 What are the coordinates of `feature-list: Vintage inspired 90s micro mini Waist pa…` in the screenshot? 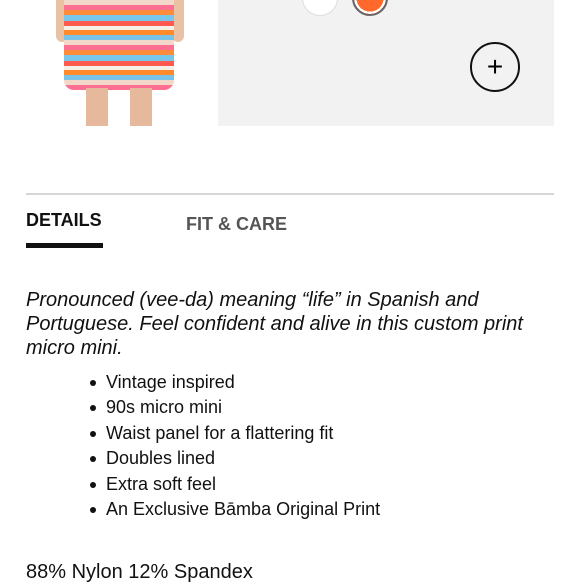 It's located at (229, 446).